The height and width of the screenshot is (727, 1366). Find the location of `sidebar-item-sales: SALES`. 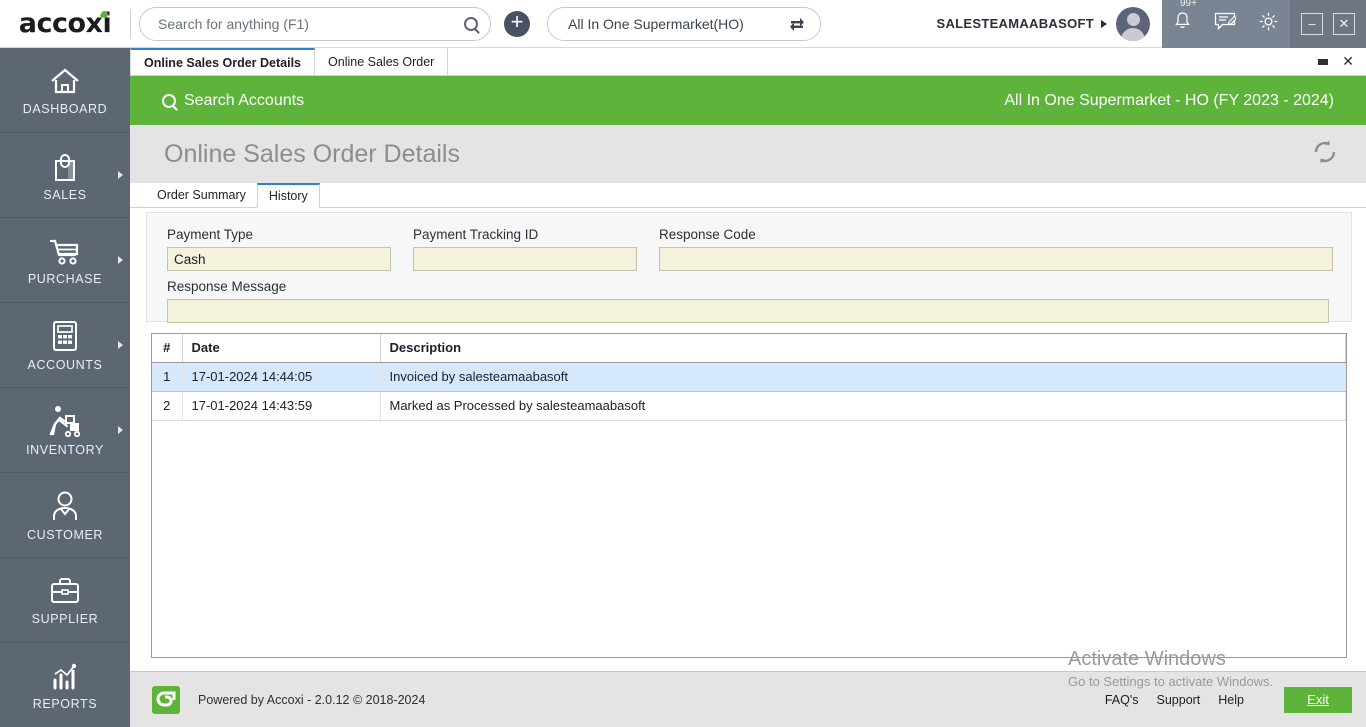

sidebar-item-sales: SALES is located at coordinates (65, 175).